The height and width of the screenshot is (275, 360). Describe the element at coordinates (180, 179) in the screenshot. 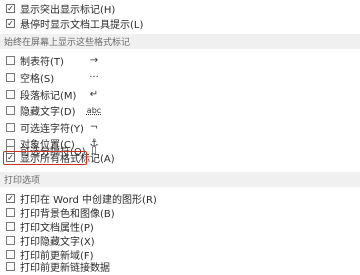

I see `section-header-print-options: 打印选项` at that location.